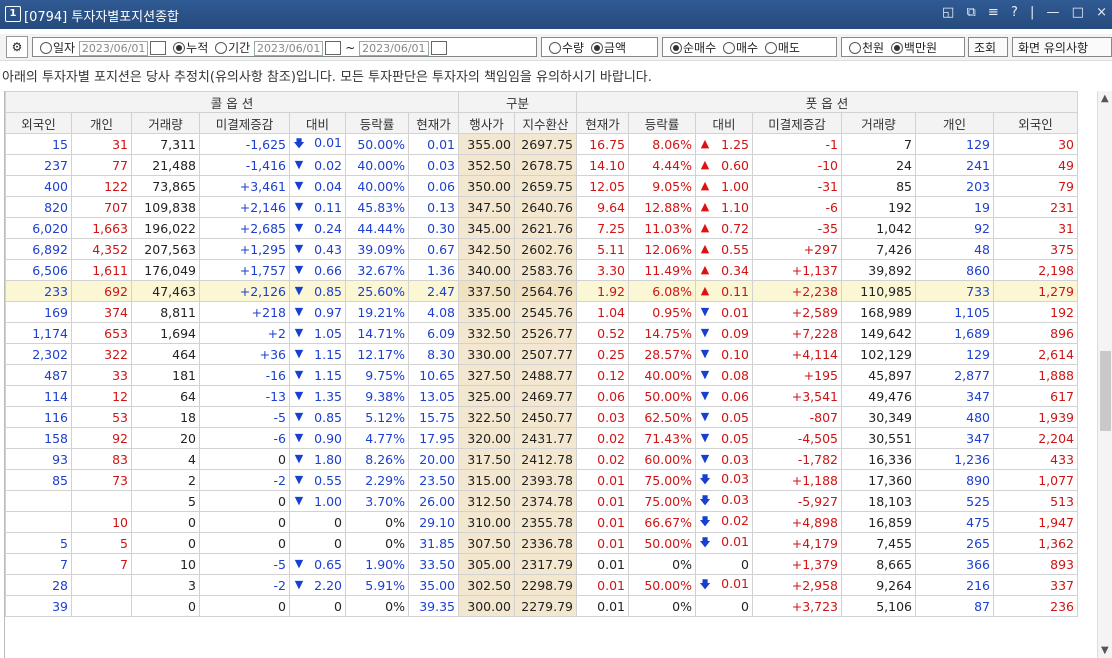  What do you see at coordinates (101, 543) in the screenshot?
I see `call-individual-cell: 5` at bounding box center [101, 543].